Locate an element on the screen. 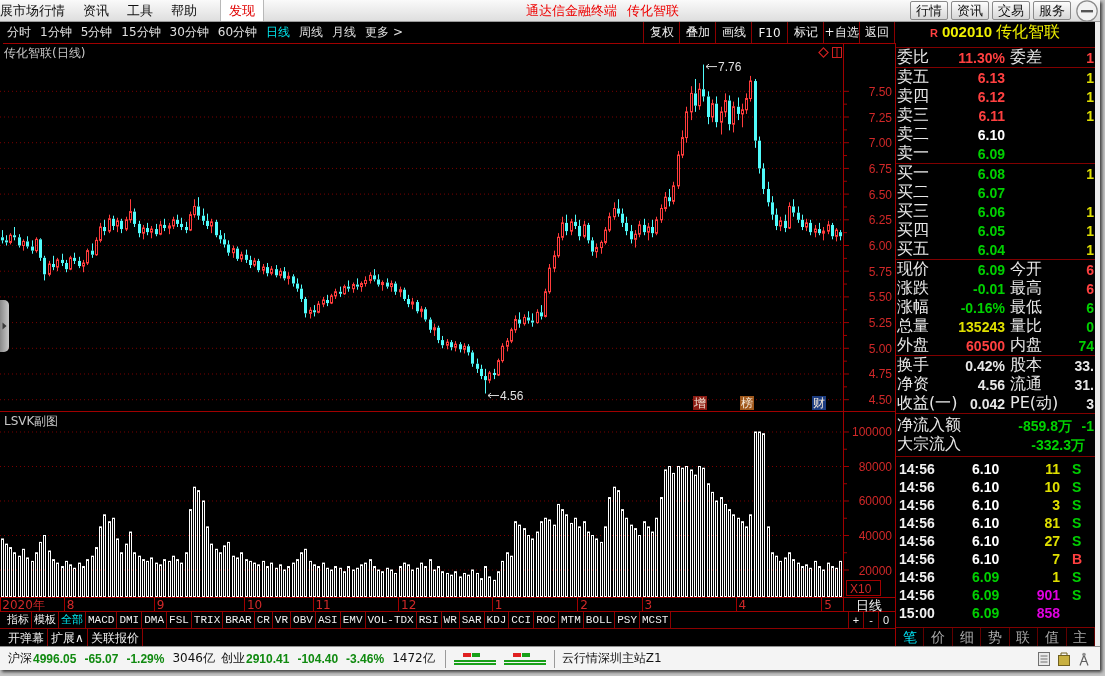 The image size is (1105, 676). indicator-tab: 指标 is located at coordinates (18, 620).